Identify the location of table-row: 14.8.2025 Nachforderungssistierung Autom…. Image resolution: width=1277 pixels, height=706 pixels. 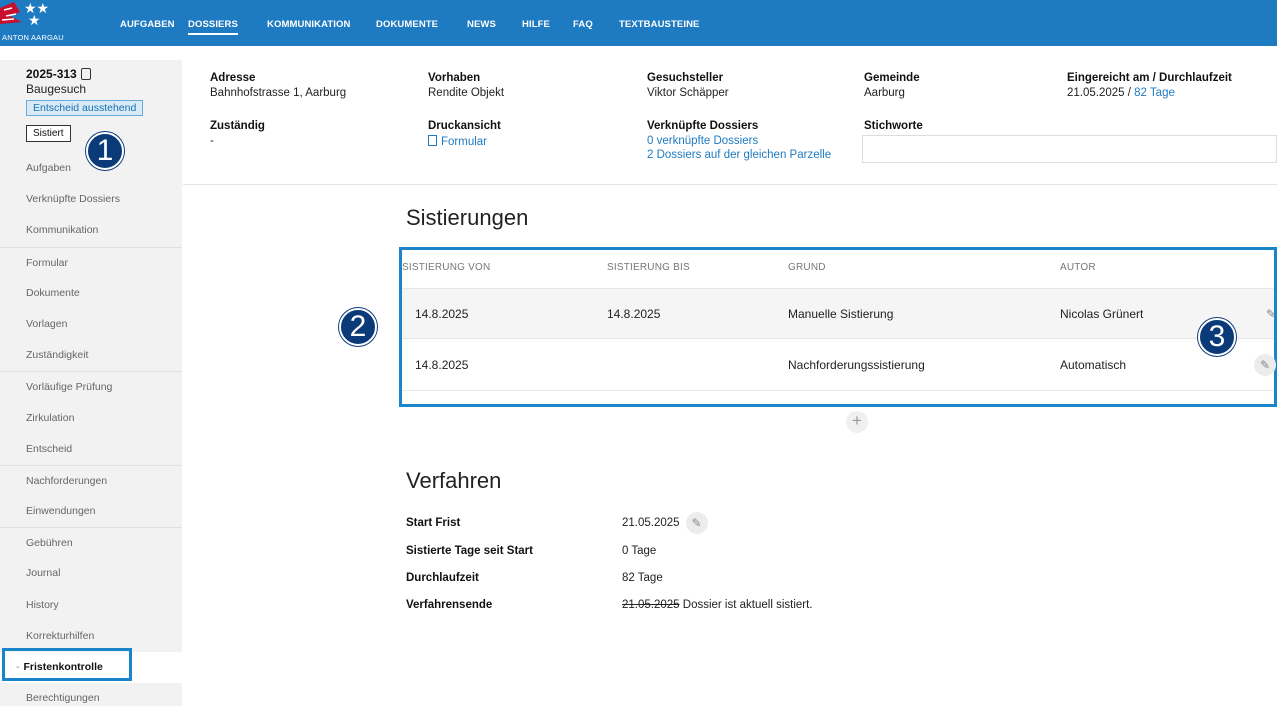
(839, 365).